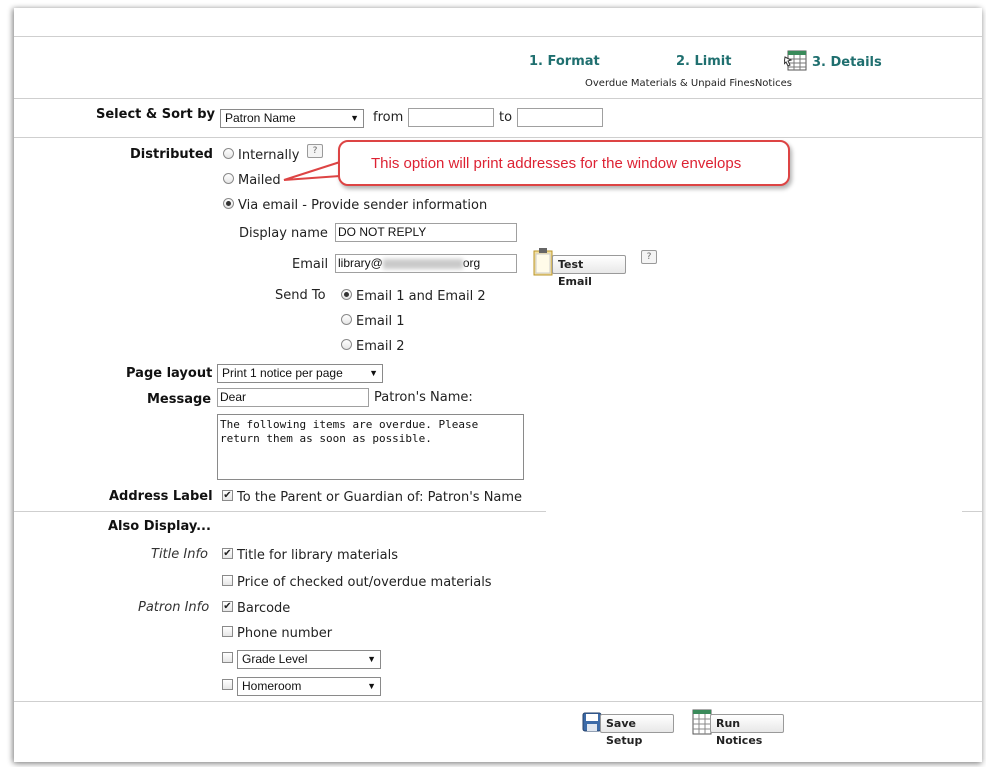 This screenshot has height=767, width=986. Describe the element at coordinates (795, 62) in the screenshot. I see `details-icon` at that location.